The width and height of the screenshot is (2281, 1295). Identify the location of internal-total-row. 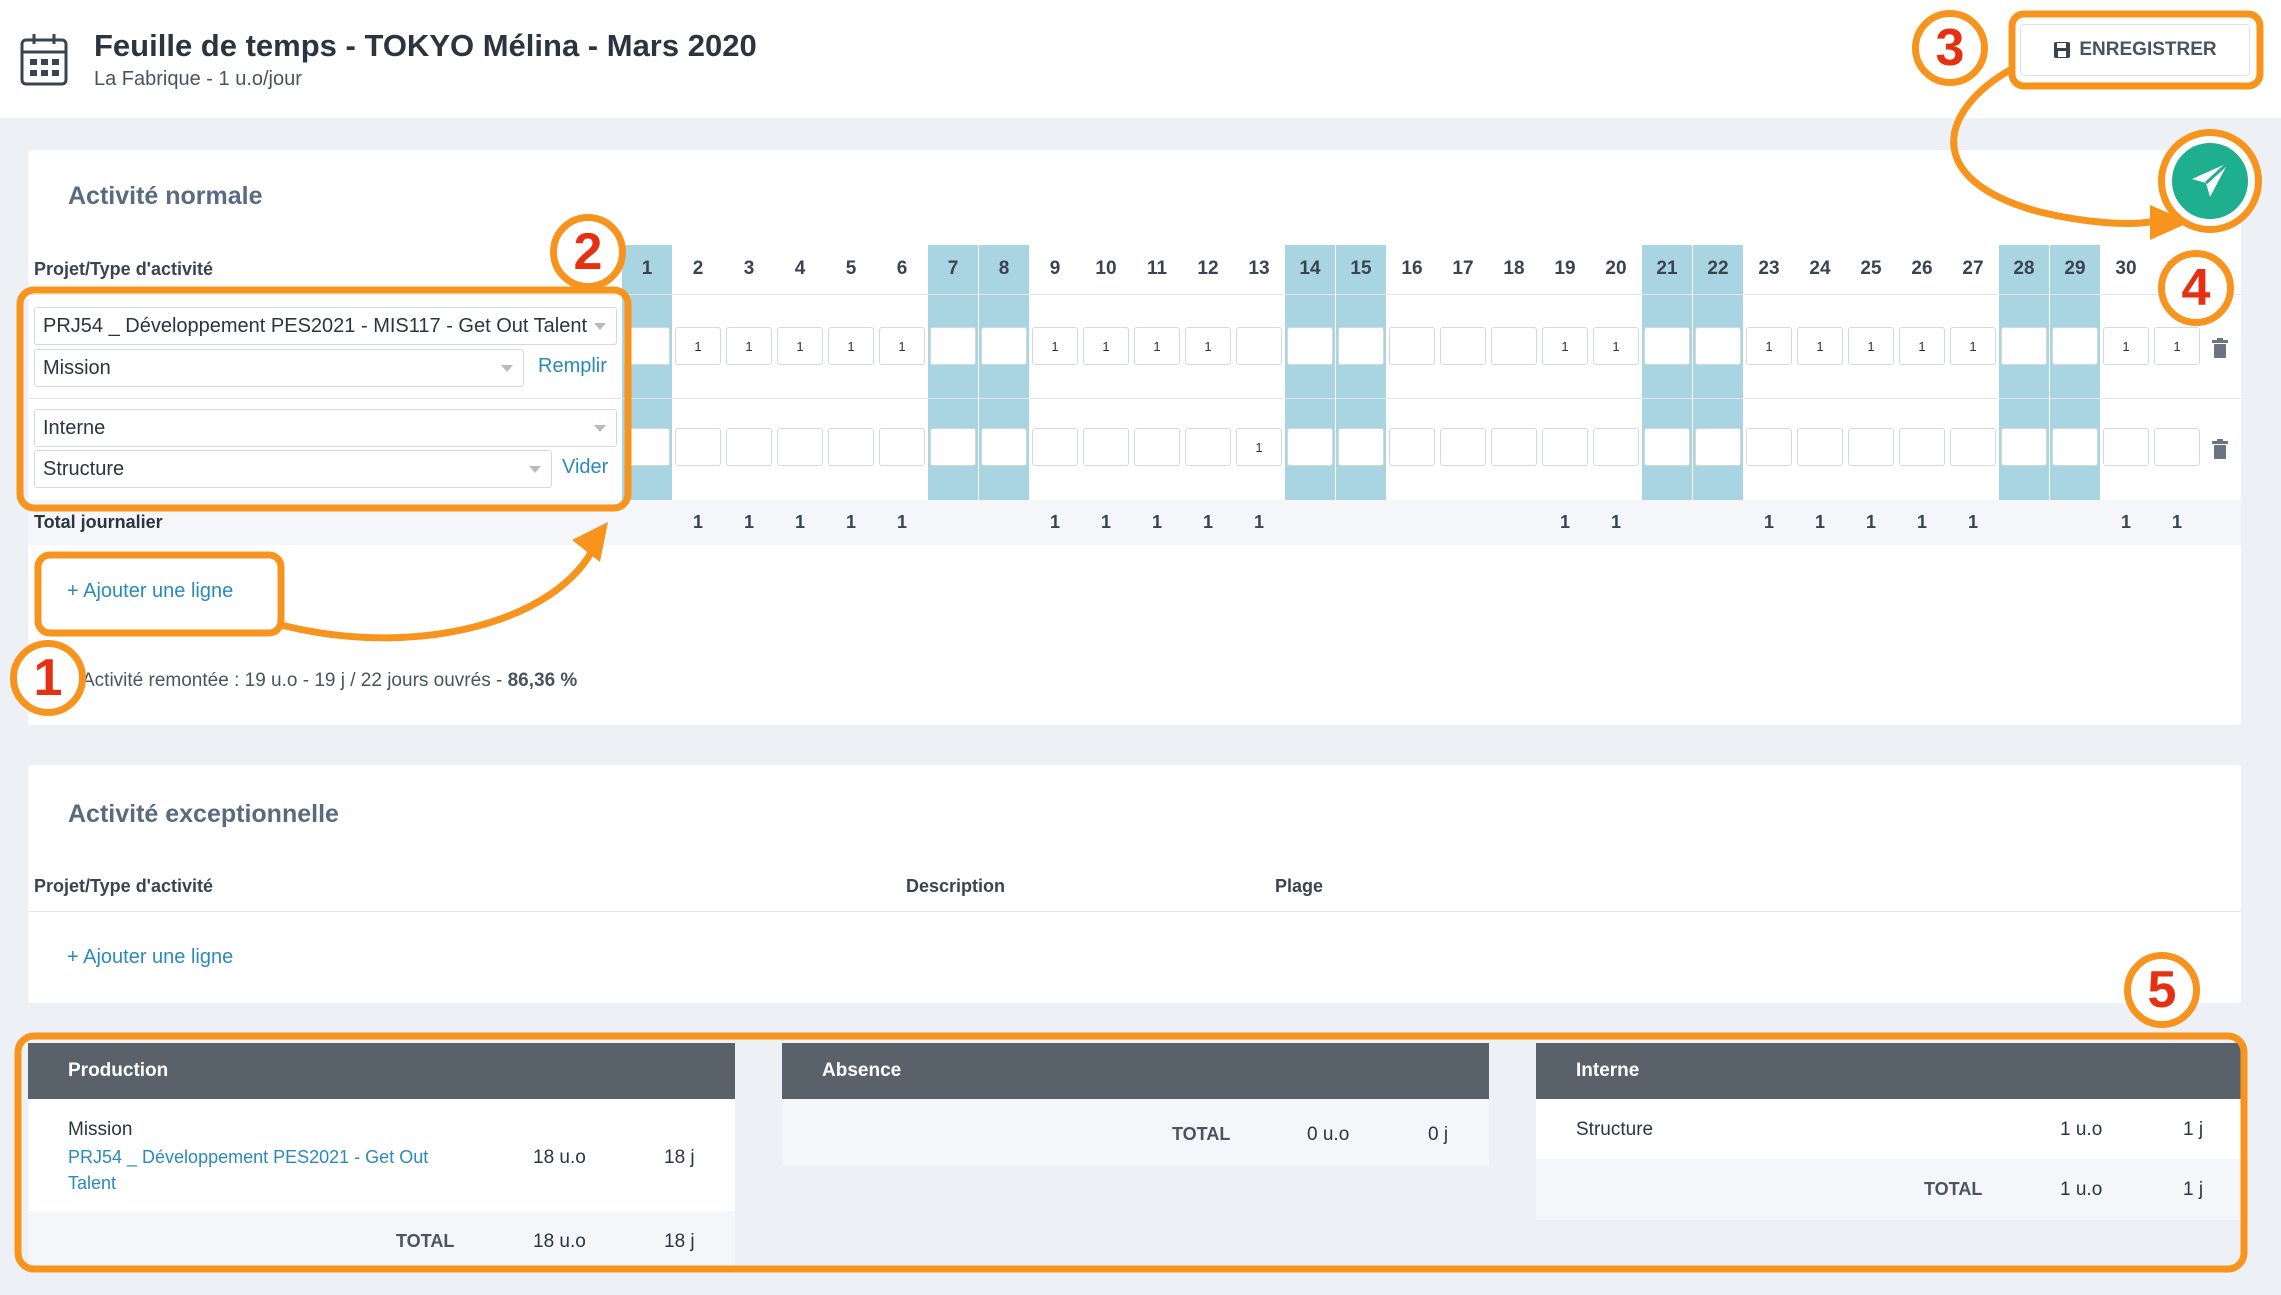
(1888, 1189).